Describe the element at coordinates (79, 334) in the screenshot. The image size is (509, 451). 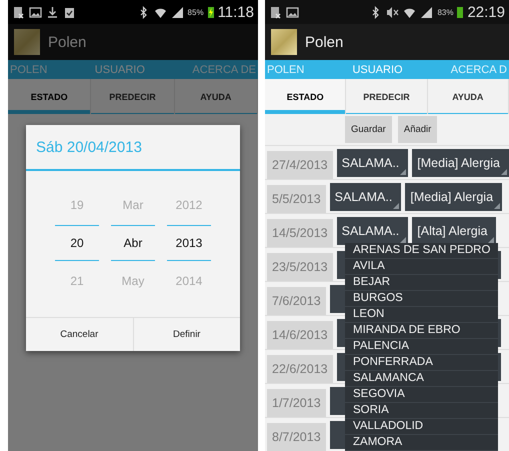
I see `dialog-button: Cancelar` at that location.